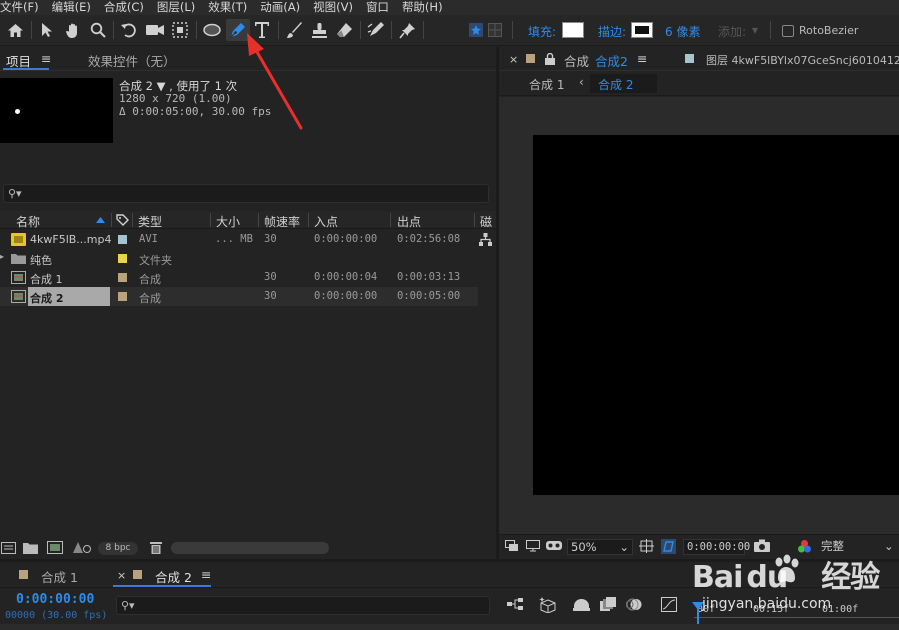  I want to click on menu-composition: 合成(C), so click(127, 7).